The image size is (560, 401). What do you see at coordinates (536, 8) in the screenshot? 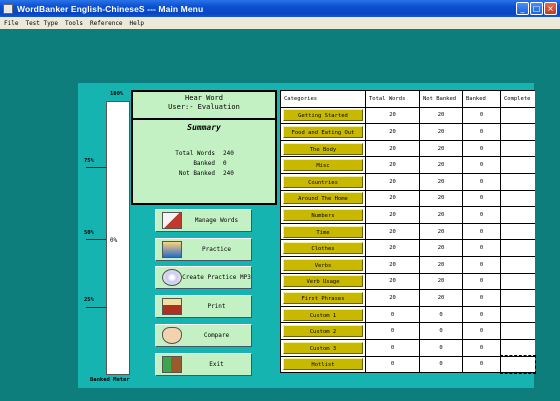
I see `maximize-button: □` at bounding box center [536, 8].